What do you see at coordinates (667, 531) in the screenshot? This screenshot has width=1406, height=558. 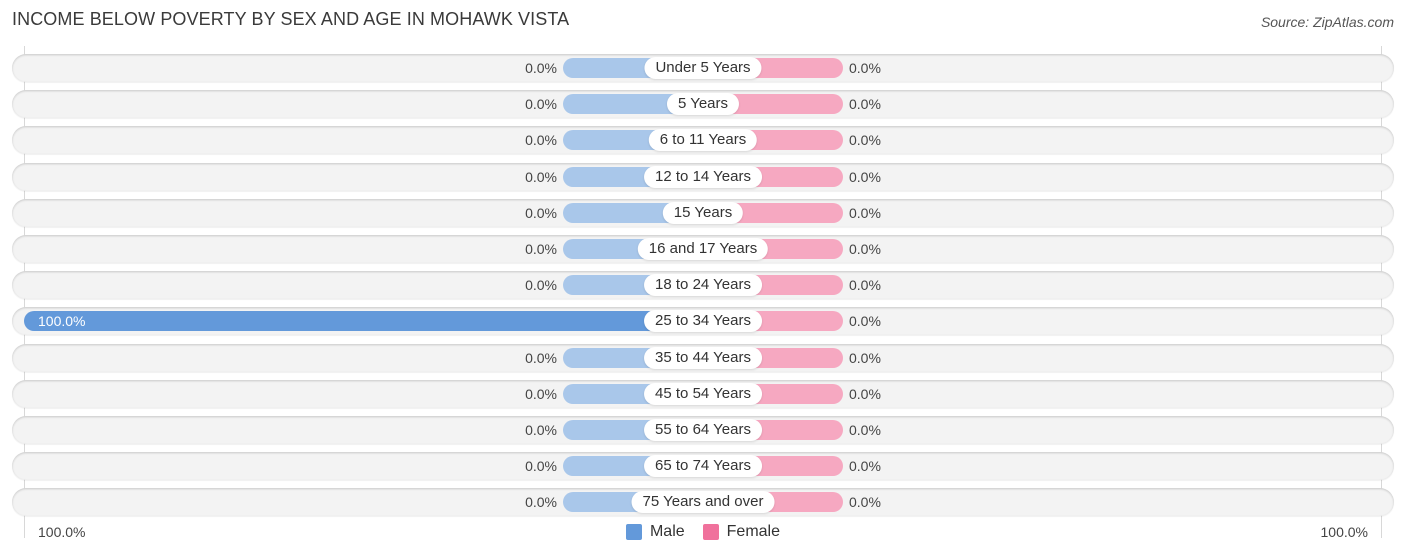 I see `legend-label-male: Male` at bounding box center [667, 531].